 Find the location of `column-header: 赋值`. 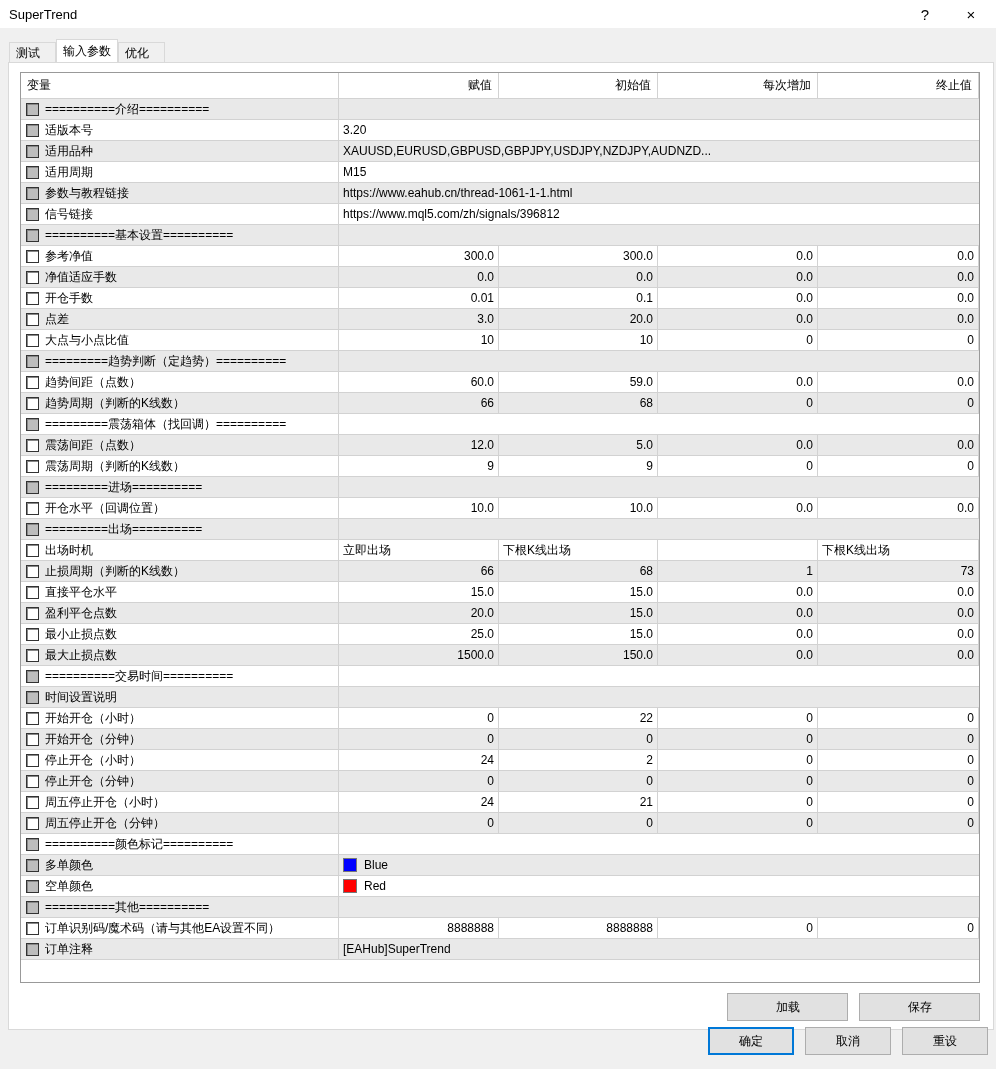

column-header: 赋值 is located at coordinates (419, 85).